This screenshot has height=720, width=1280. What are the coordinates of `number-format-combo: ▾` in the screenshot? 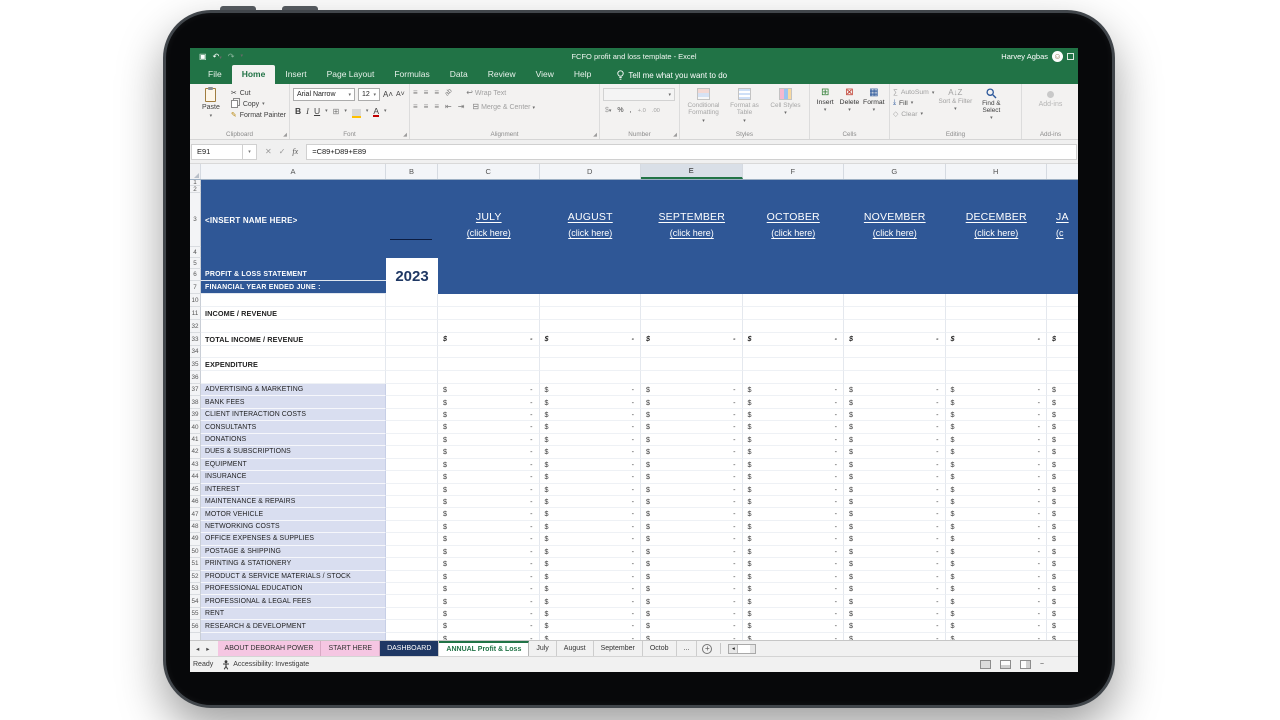 It's located at (639, 94).